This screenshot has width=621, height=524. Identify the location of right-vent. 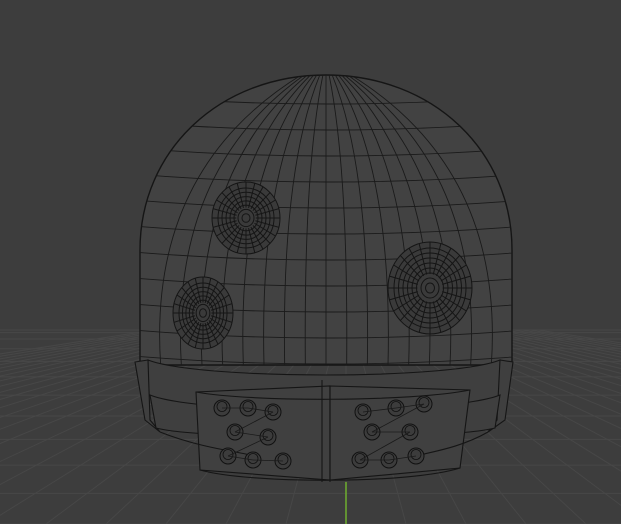
(430, 288).